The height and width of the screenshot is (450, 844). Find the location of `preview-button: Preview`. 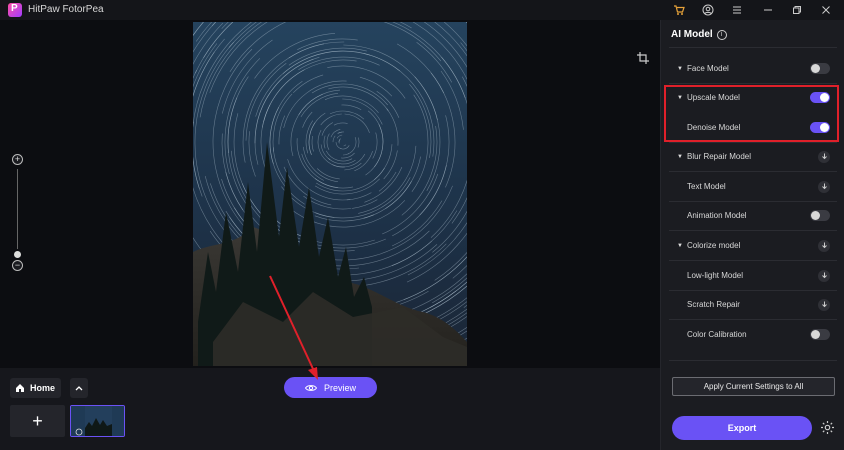

preview-button: Preview is located at coordinates (330, 387).